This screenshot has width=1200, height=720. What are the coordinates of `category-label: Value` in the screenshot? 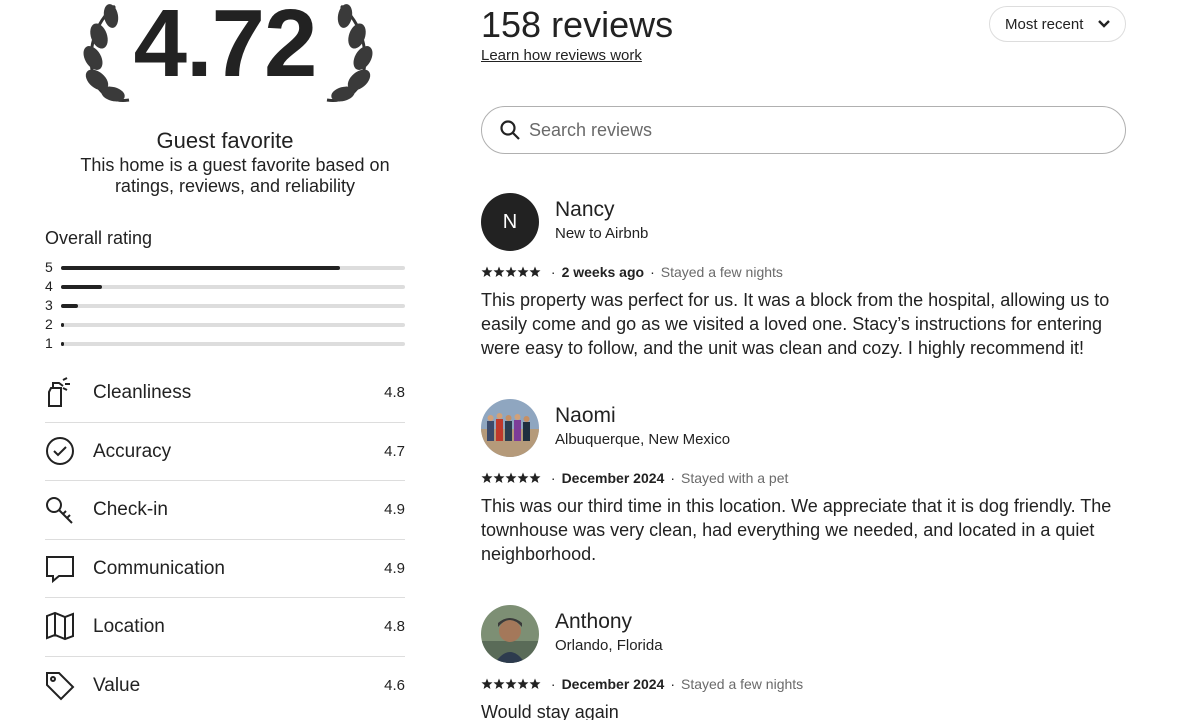 It's located at (117, 685).